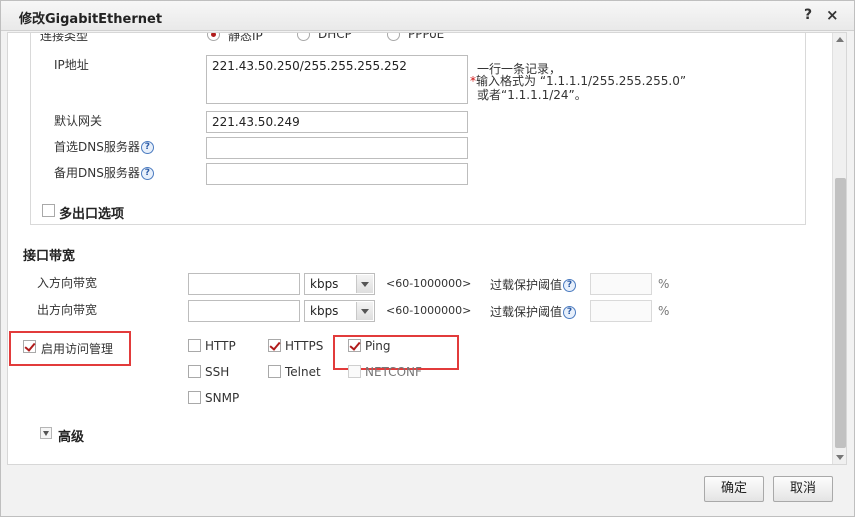  What do you see at coordinates (832, 15) in the screenshot?
I see `close-button: ×` at bounding box center [832, 15].